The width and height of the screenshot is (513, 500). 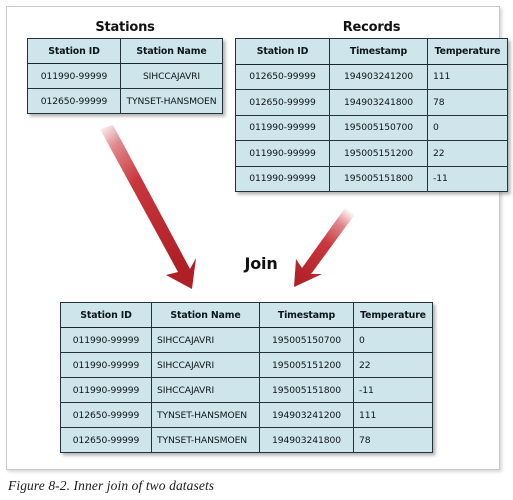 What do you see at coordinates (371, 27) in the screenshot?
I see `records-title: Records` at bounding box center [371, 27].